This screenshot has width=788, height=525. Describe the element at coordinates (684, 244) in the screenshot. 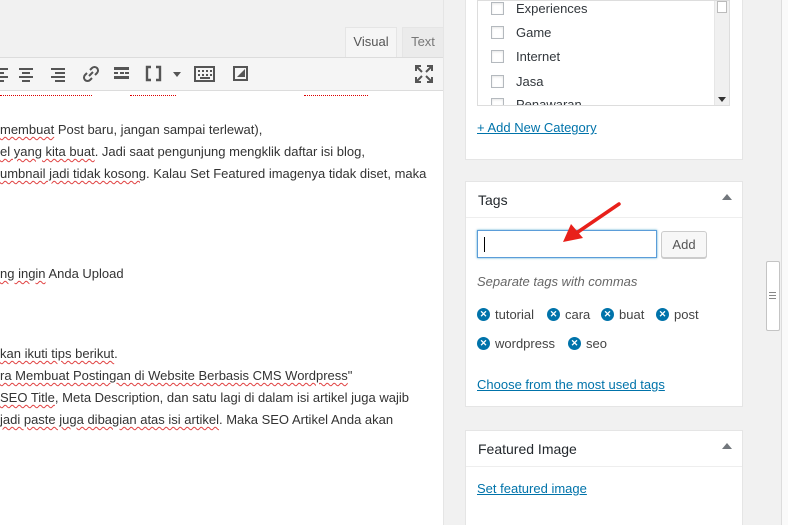

I see `add-tag-button: Add` at that location.